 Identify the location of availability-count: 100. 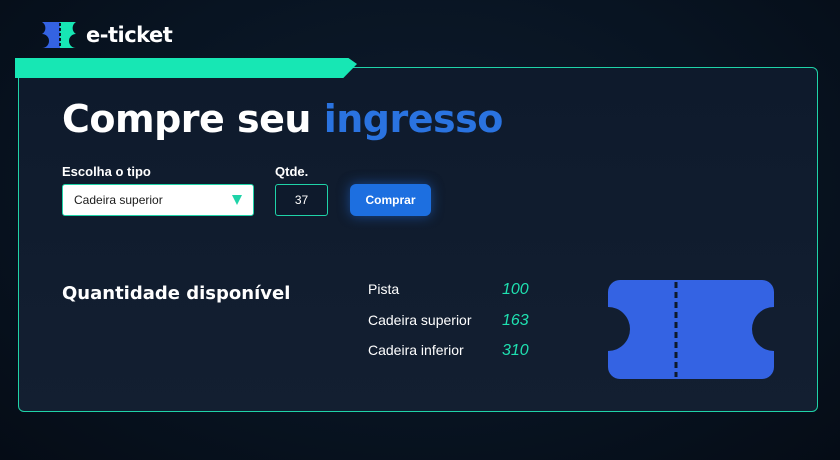
(515, 289).